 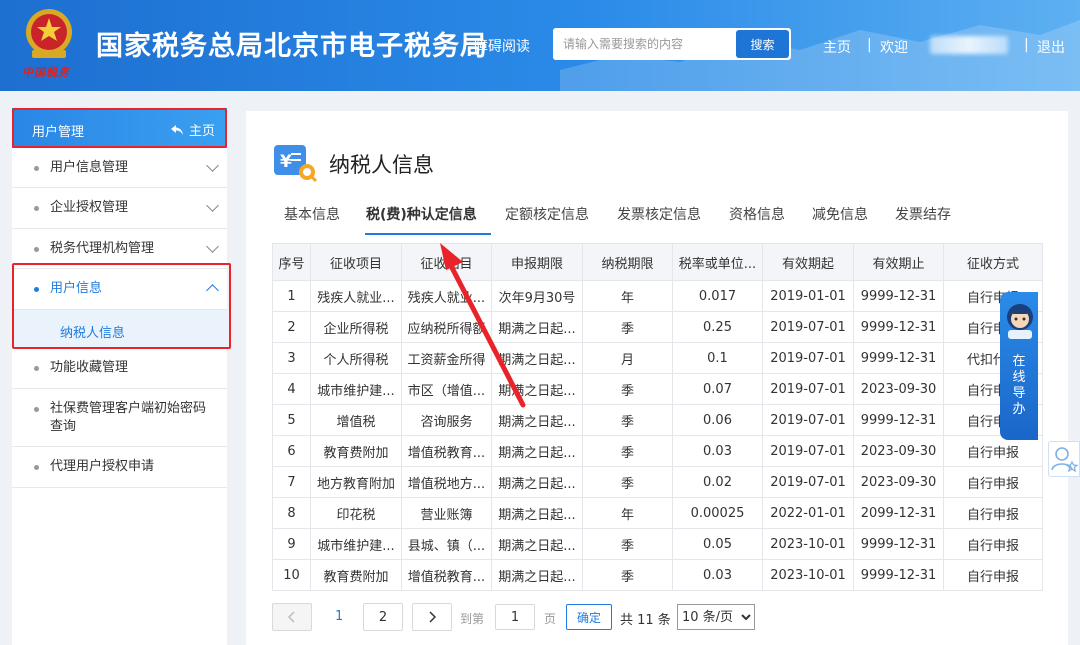 What do you see at coordinates (837, 47) in the screenshot?
I see `nav-home-link: 主页` at bounding box center [837, 47].